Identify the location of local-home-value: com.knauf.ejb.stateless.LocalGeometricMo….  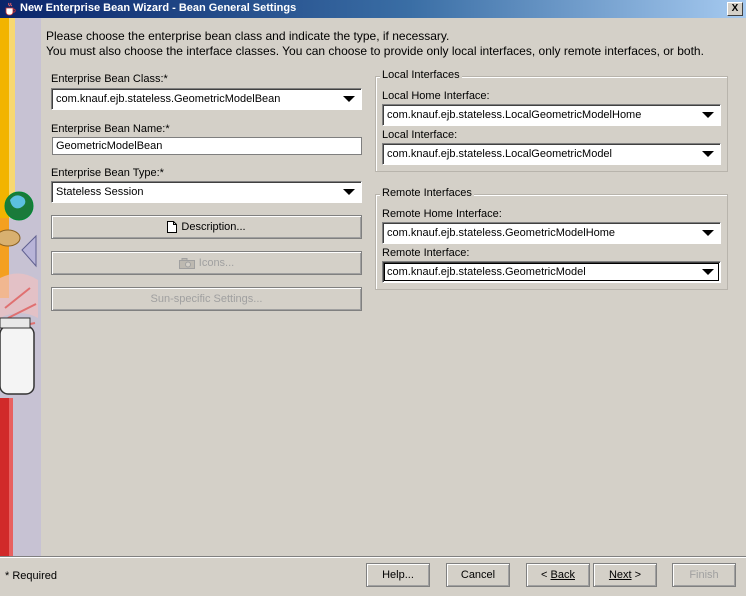
(514, 115).